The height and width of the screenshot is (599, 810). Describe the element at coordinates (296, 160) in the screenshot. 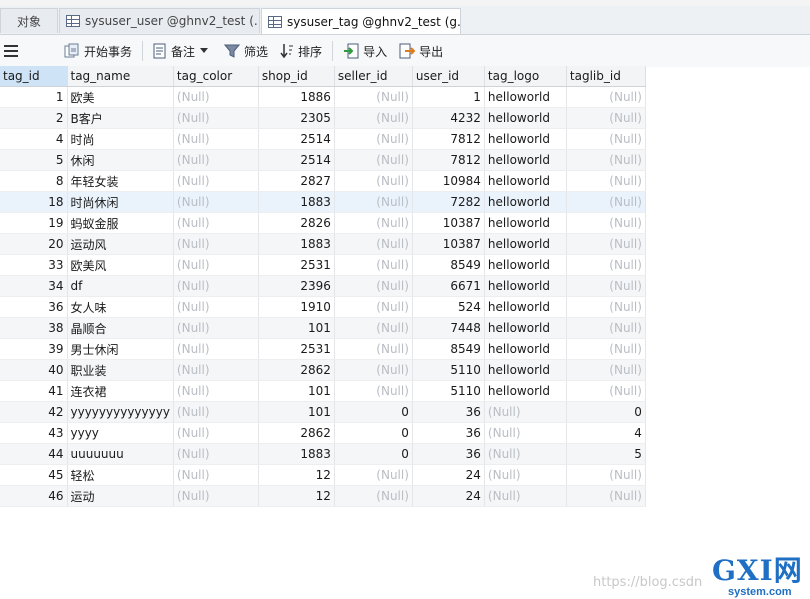

I see `cell-shop-id: 2514` at that location.